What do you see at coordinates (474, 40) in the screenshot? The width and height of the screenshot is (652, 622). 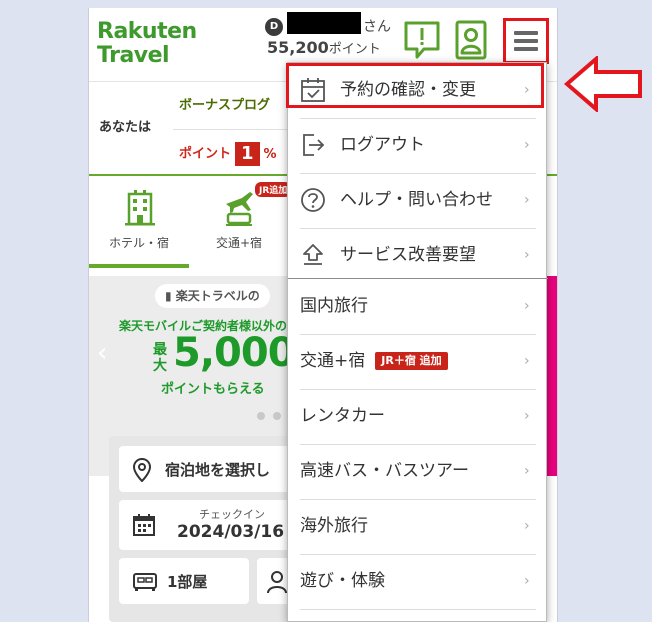 I see `member-info-icon` at bounding box center [474, 40].